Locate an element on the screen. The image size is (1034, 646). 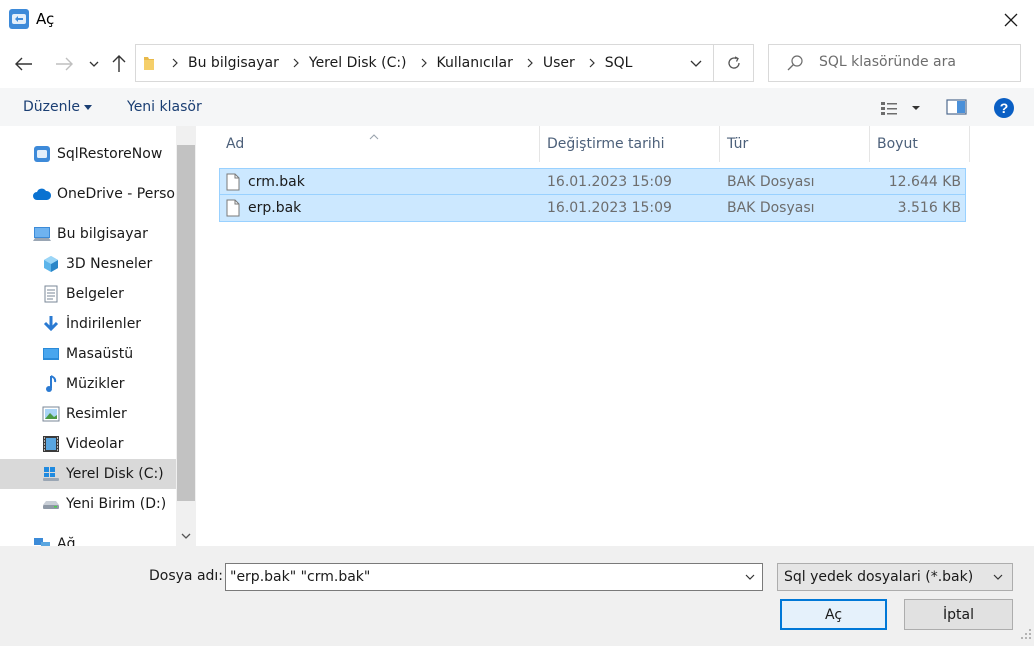
sidebar-item-pictures: Resimler is located at coordinates (88, 414).